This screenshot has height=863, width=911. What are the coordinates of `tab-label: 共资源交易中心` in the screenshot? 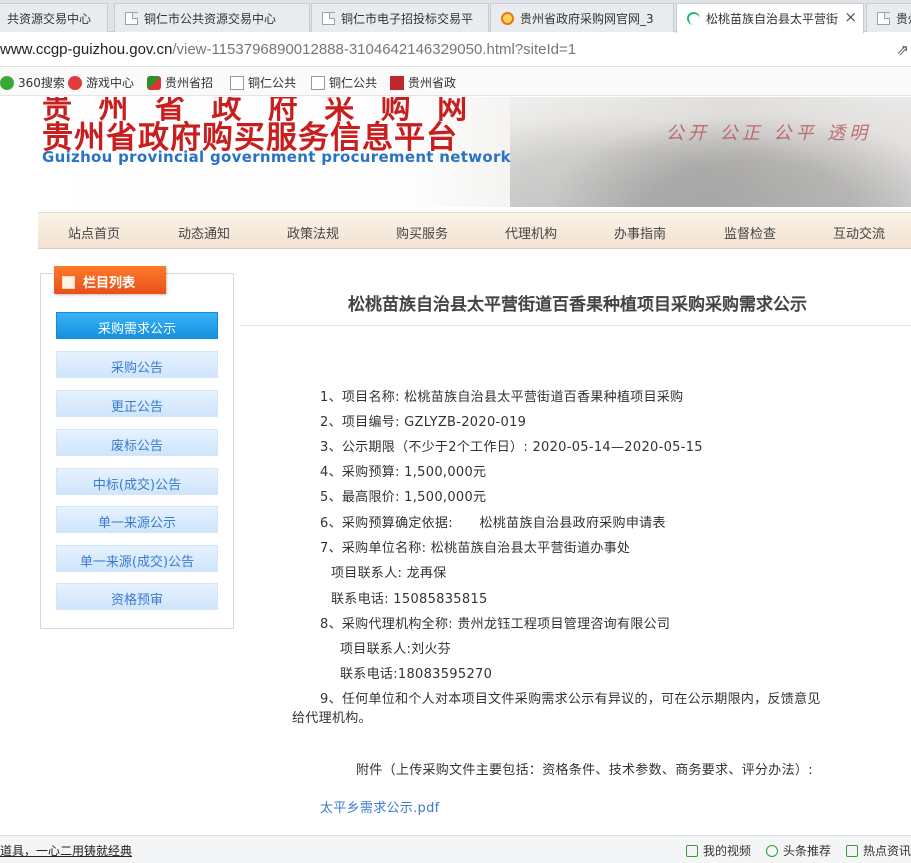 It's located at (49, 19).